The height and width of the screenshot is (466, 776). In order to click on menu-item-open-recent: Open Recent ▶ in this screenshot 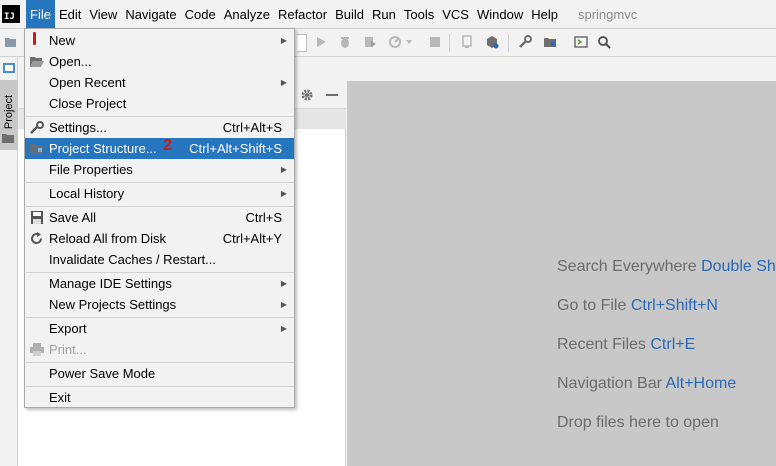, I will do `click(159, 82)`.